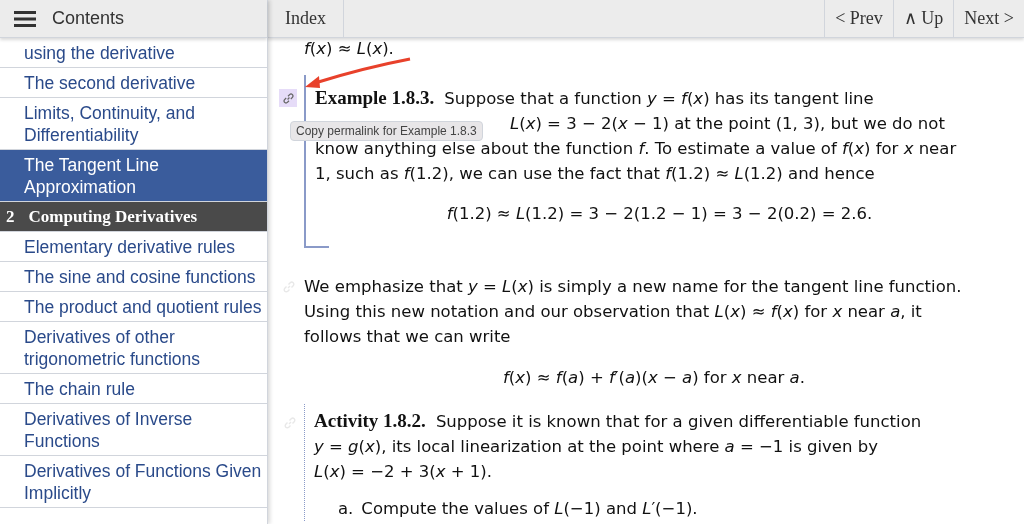  What do you see at coordinates (133, 482) in the screenshot?
I see `toc-link: Derivatives of Functions Given Implicitly` at bounding box center [133, 482].